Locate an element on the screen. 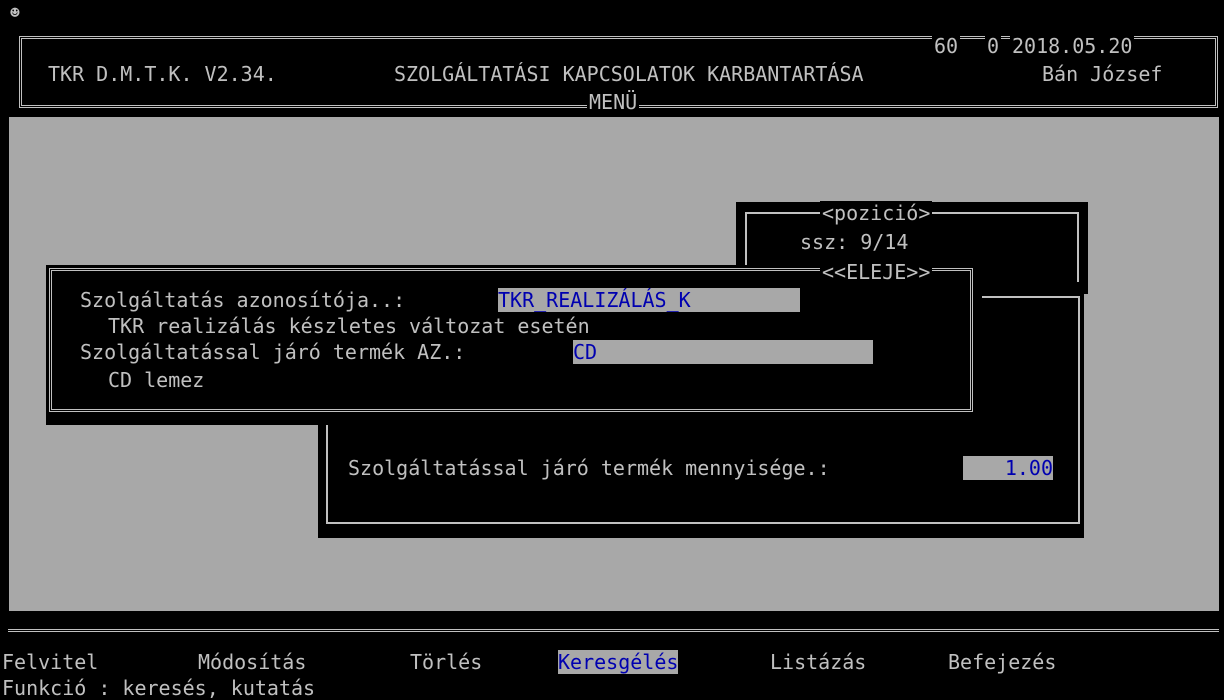  service-id-value: TKR_REALIZÁLÁS_K is located at coordinates (594, 300).